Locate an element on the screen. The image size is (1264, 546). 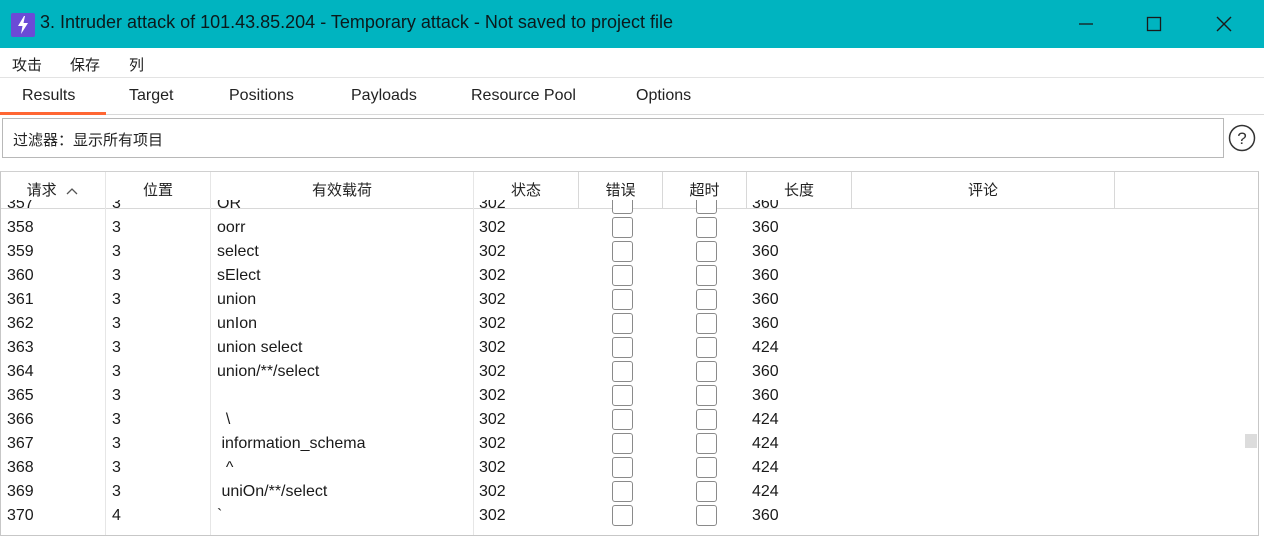
payload-cell: union/**/select is located at coordinates (268, 371).